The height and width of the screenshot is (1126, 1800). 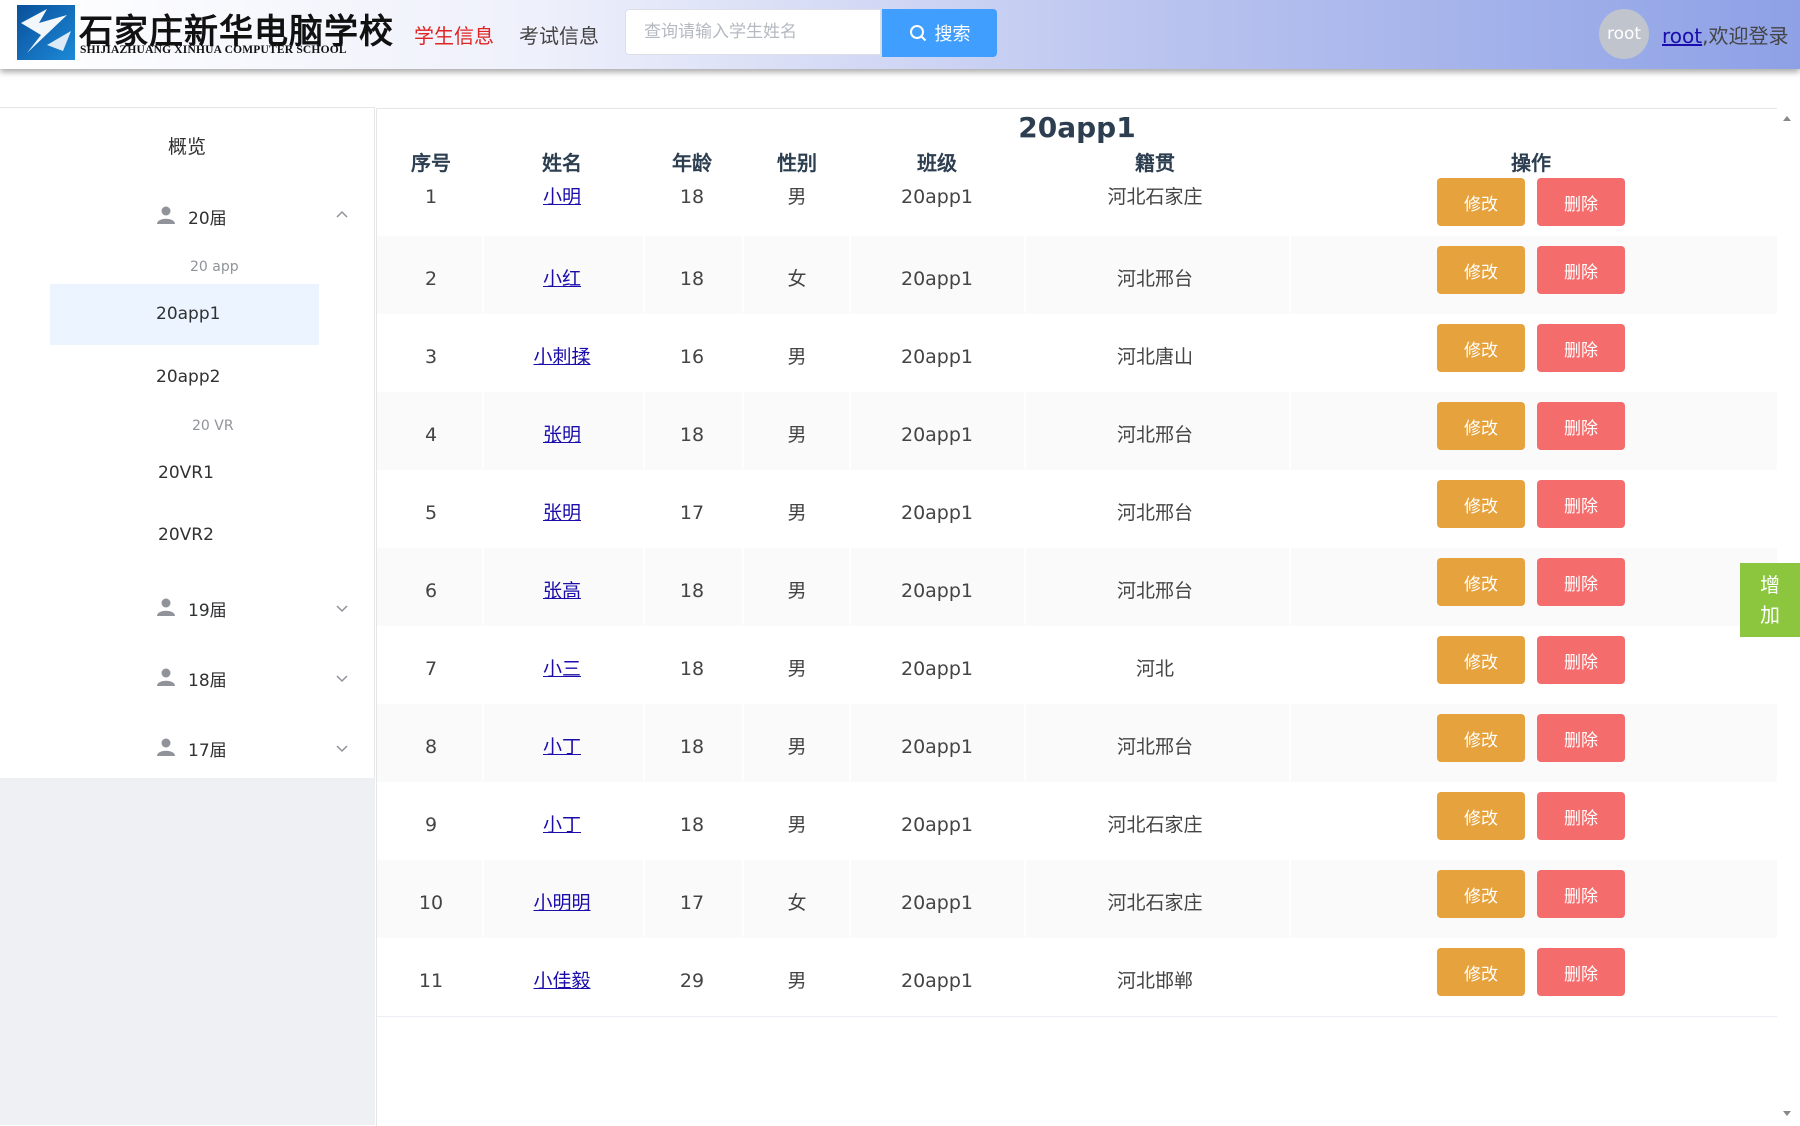 What do you see at coordinates (1077, 821) in the screenshot?
I see `table-row: 9 小丁 18 男 20app1 河北石家庄 修改 删除` at bounding box center [1077, 821].